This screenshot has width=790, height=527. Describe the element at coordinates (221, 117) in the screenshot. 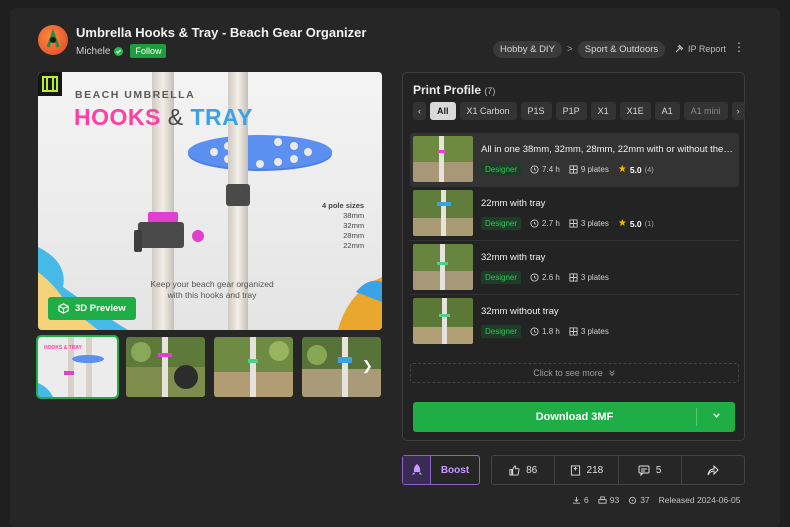

I see `hero-headline-tray: TRAY` at that location.